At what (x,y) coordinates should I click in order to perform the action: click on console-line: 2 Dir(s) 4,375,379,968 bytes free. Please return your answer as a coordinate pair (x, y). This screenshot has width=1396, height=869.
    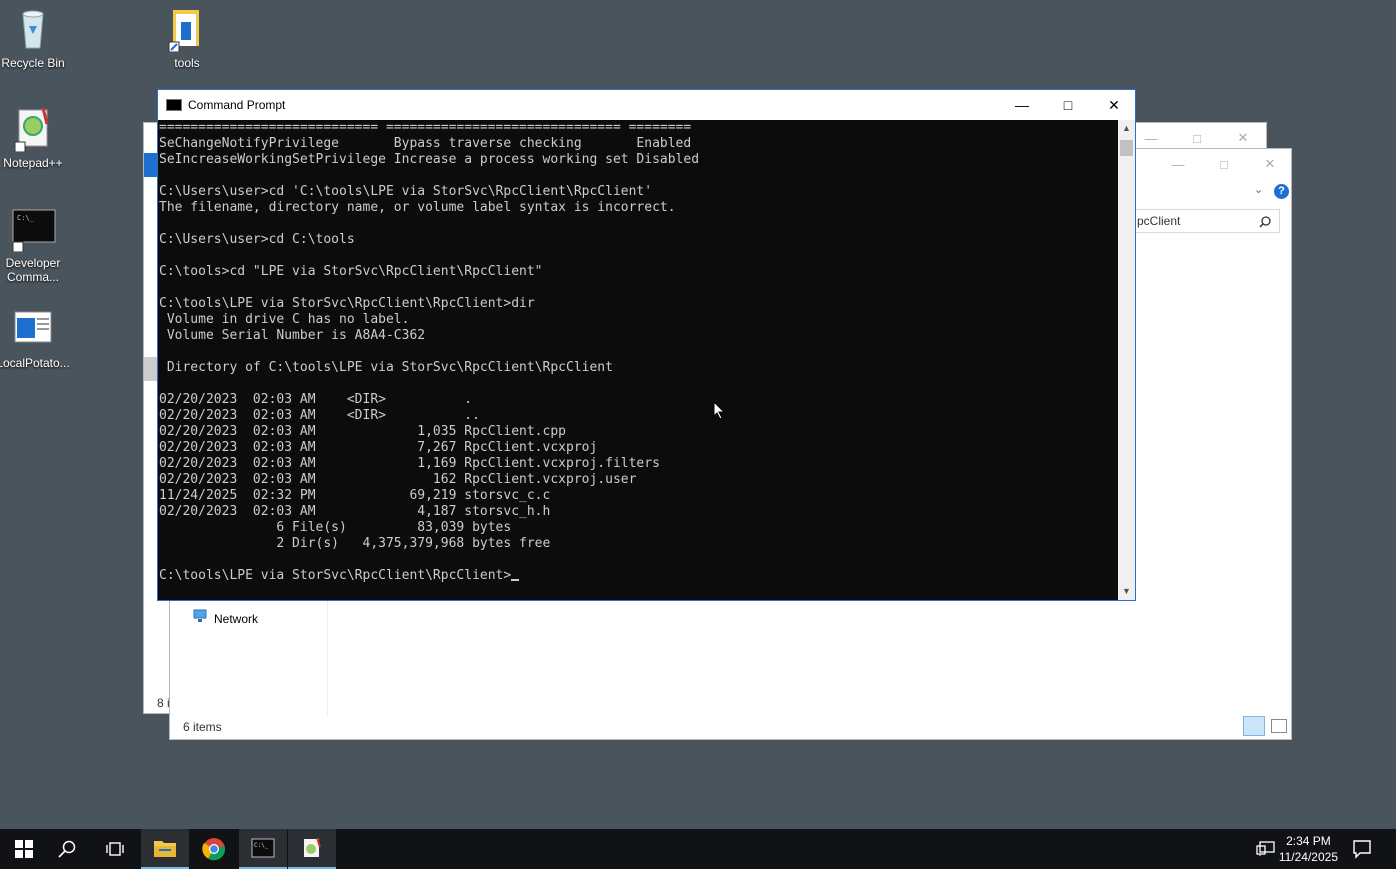
    Looking at the image, I should click on (355, 543).